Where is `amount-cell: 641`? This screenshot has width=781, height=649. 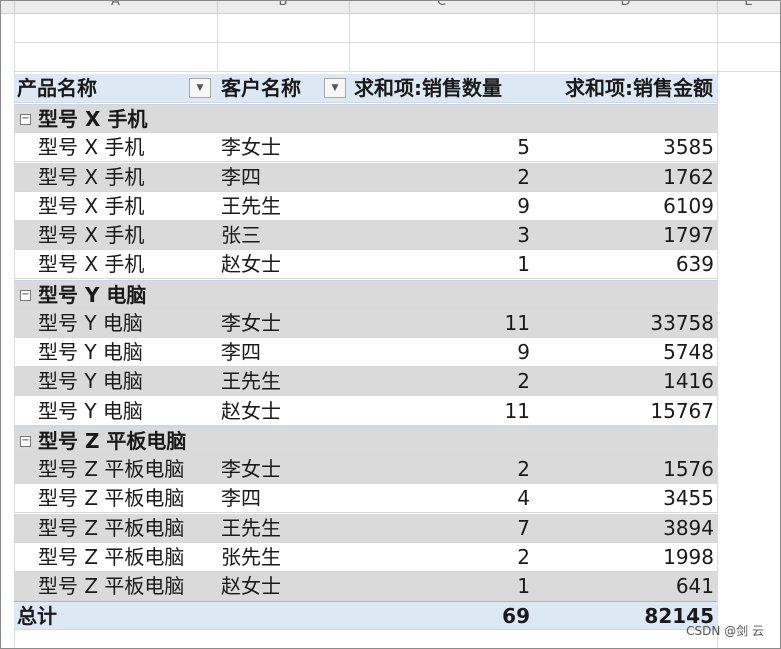
amount-cell: 641 is located at coordinates (626, 586).